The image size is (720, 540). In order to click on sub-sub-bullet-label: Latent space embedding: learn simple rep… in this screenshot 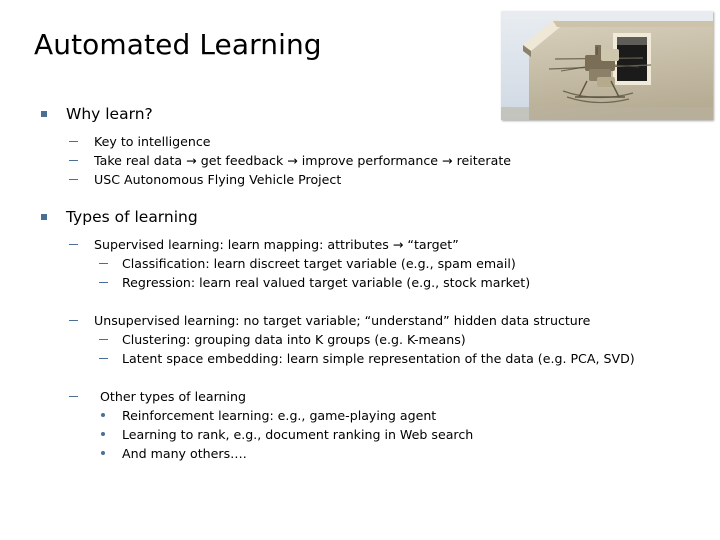, I will do `click(378, 358)`.